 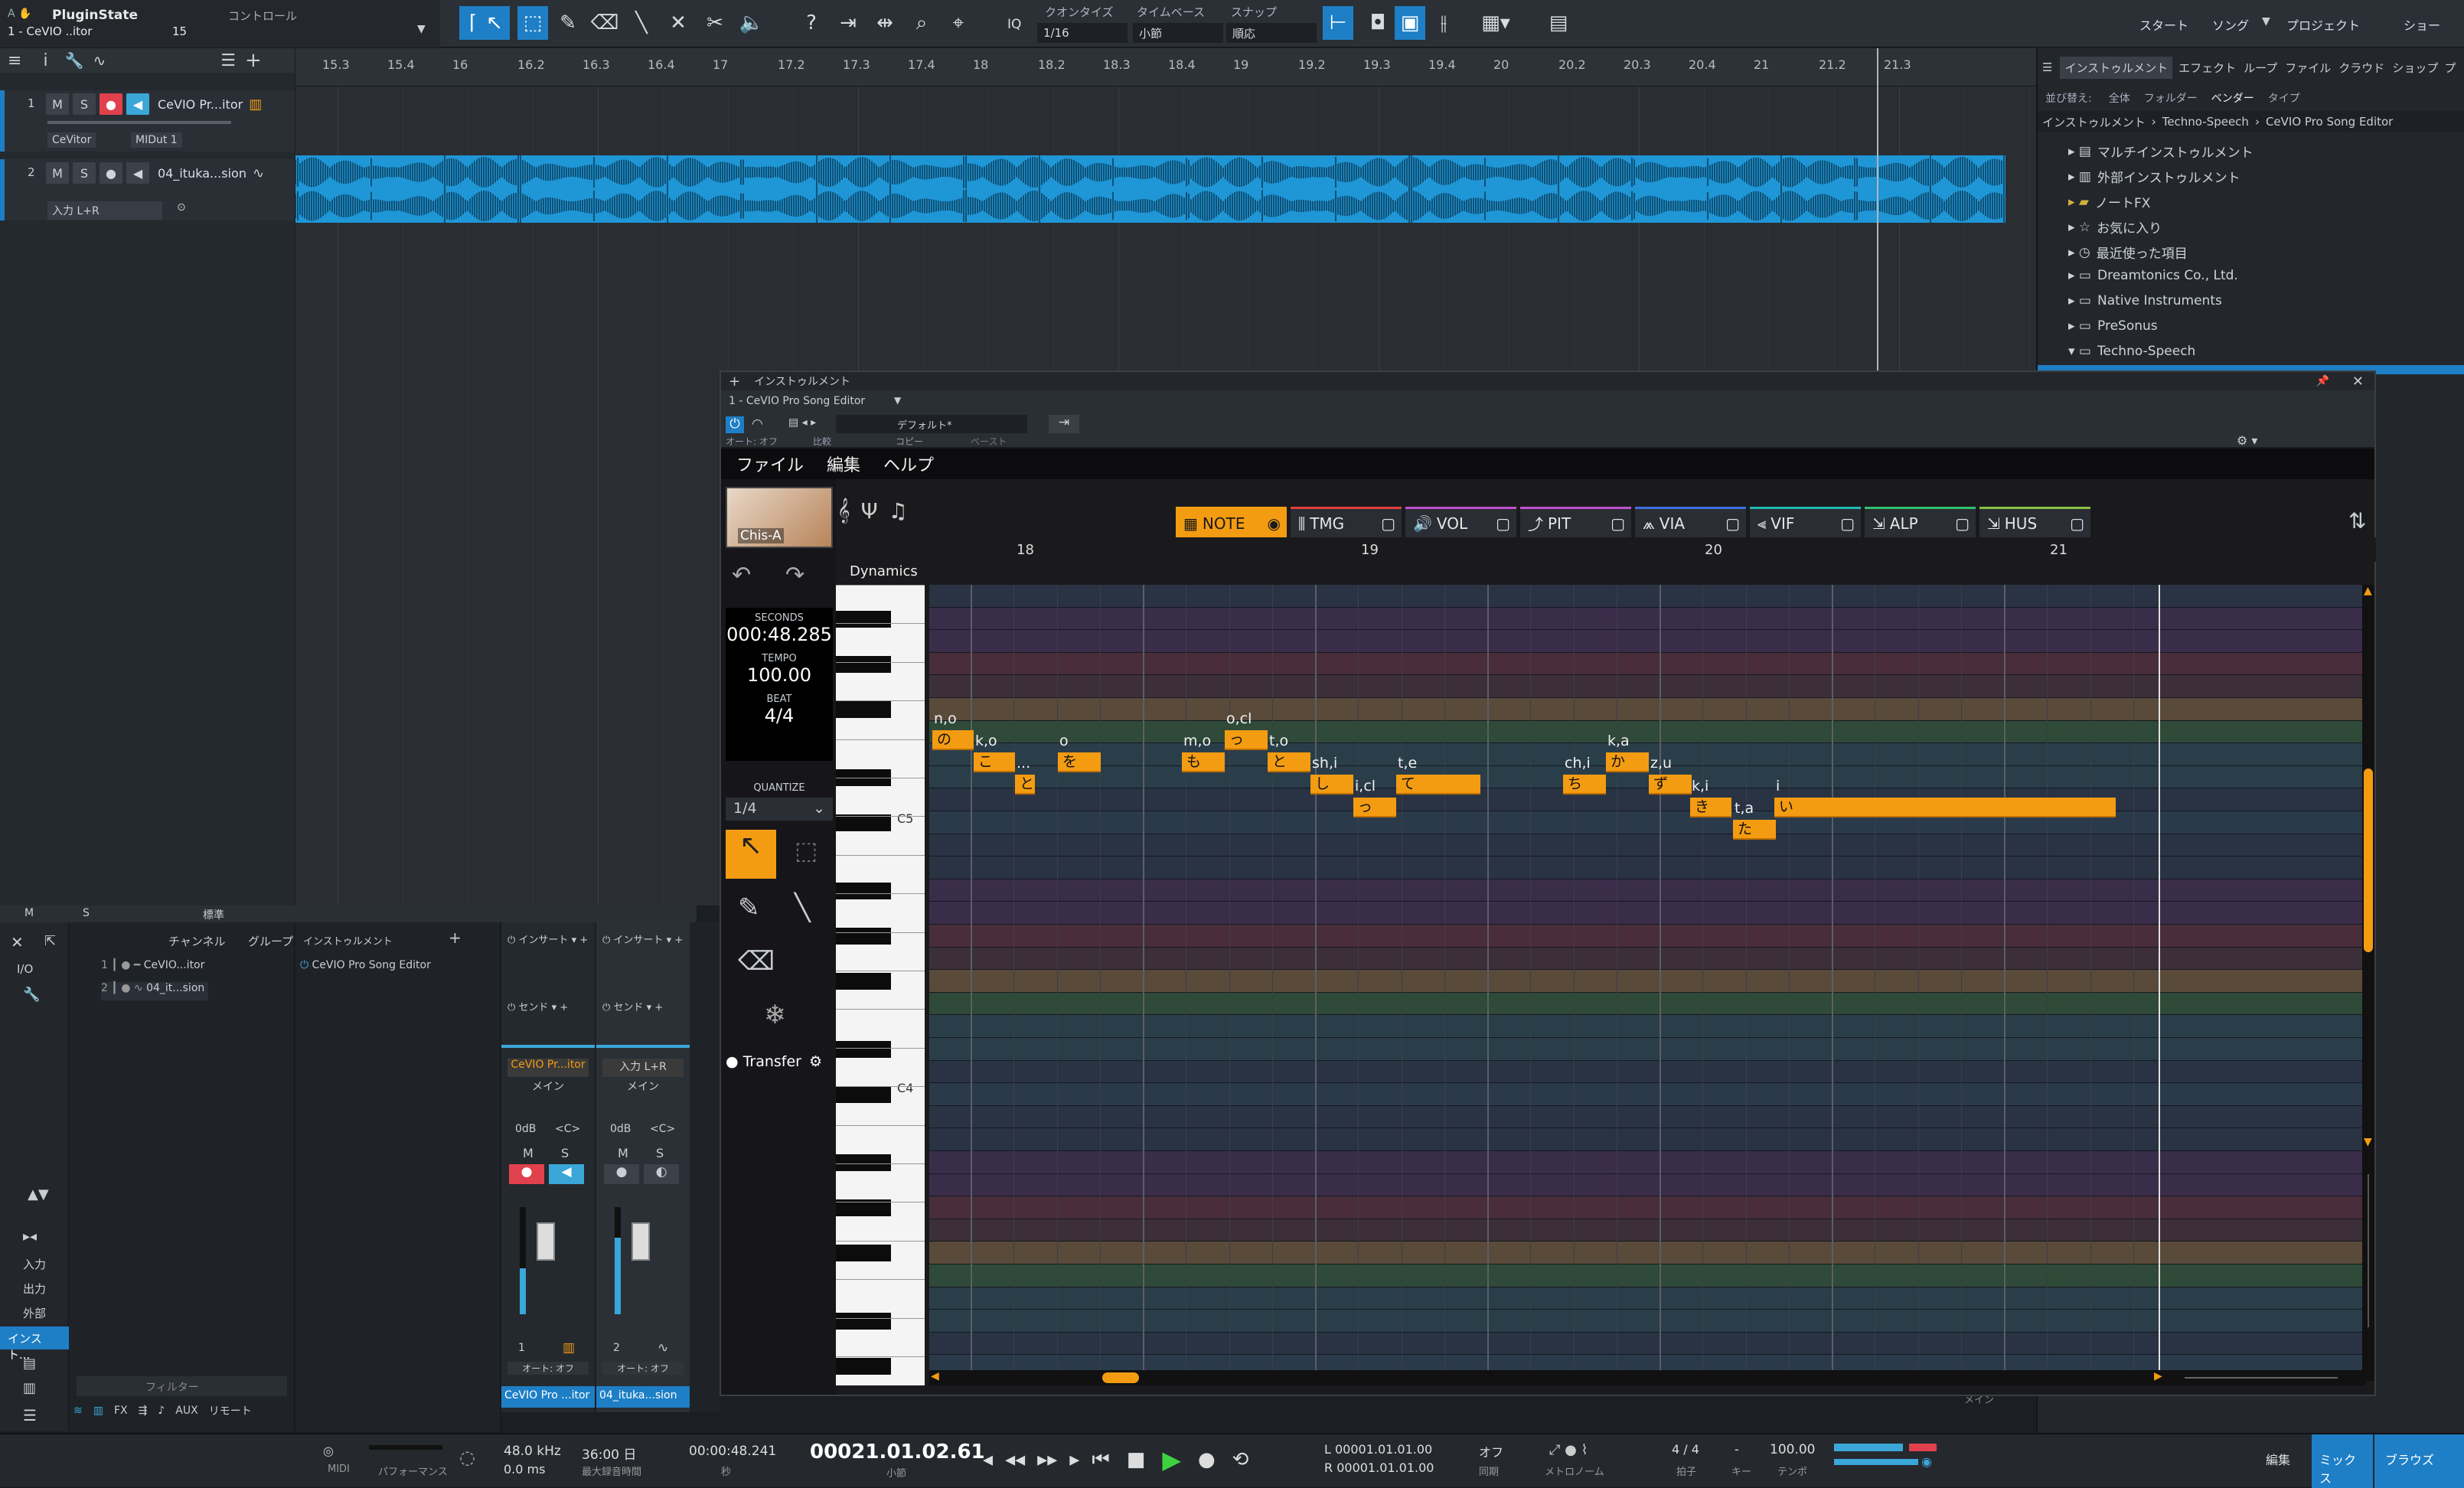 What do you see at coordinates (880, 985) in the screenshot?
I see `piano-keyboard: C5 C4` at bounding box center [880, 985].